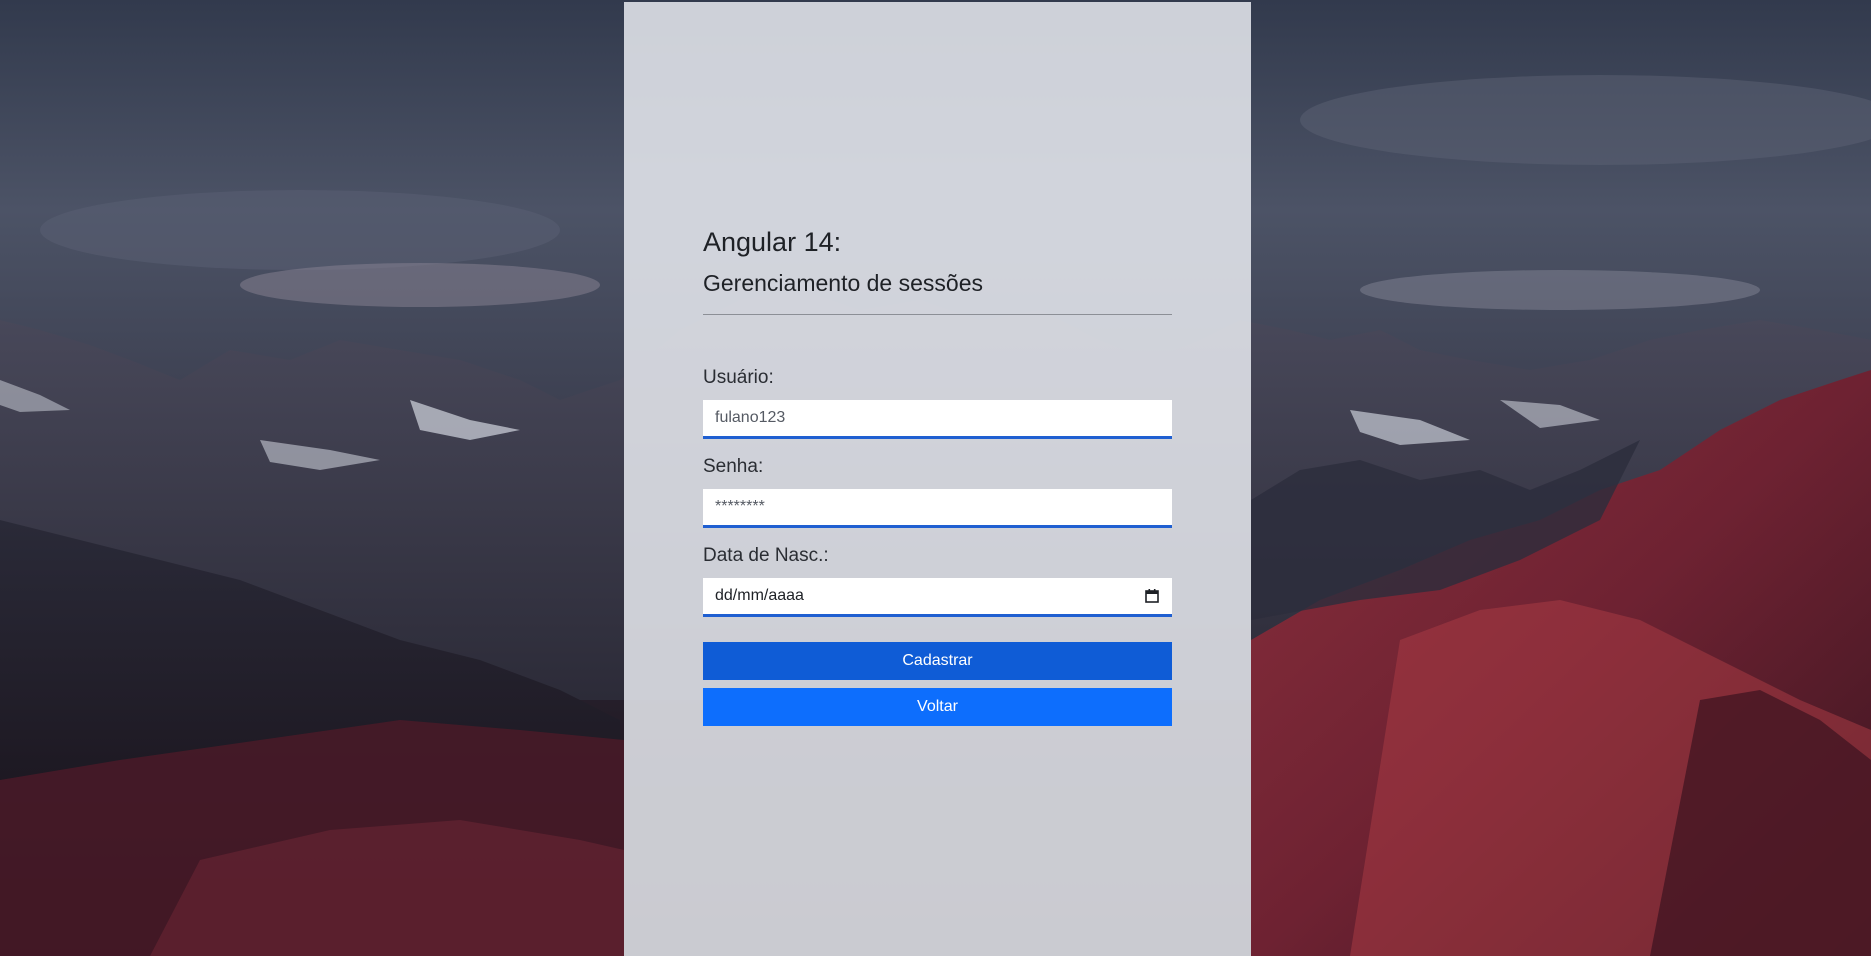 This screenshot has height=956, width=1871. Describe the element at coordinates (738, 377) in the screenshot. I see `username-label: Usuário:` at that location.